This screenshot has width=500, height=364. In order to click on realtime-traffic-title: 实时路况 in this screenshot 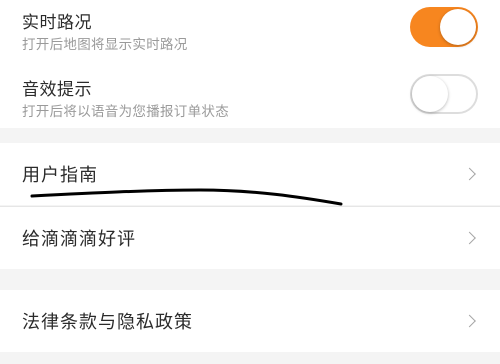, I will do `click(57, 23)`.